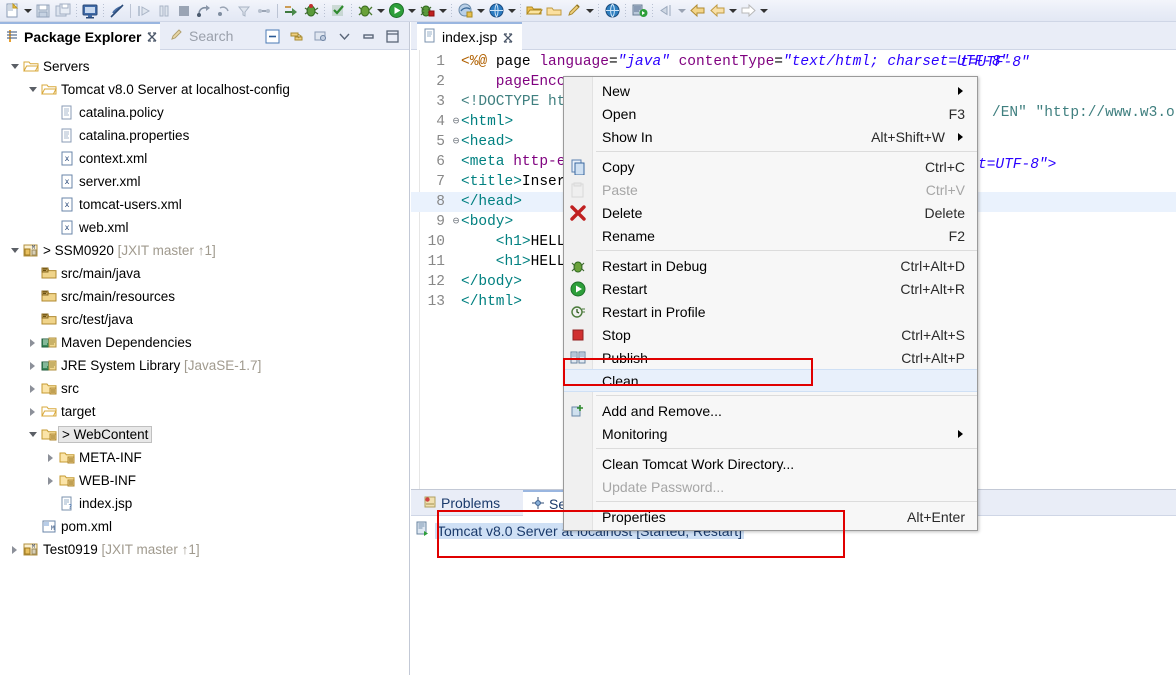 The height and width of the screenshot is (675, 1176). I want to click on menu-item-open: Open F3, so click(770, 113).